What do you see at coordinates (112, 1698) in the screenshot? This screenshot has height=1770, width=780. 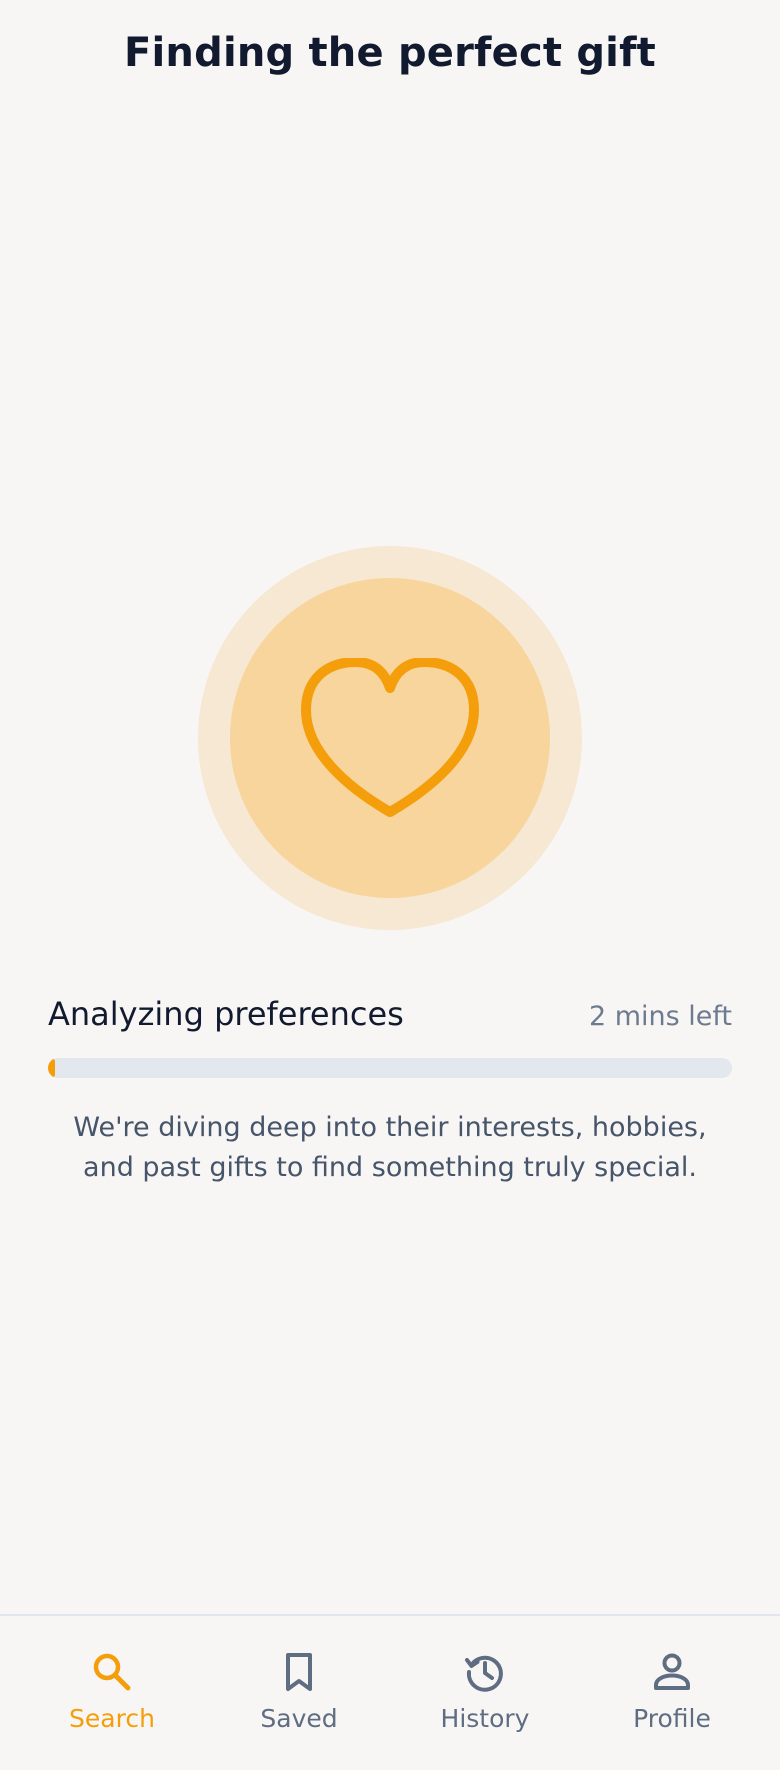 I see `nav-item-search: Search` at bounding box center [112, 1698].